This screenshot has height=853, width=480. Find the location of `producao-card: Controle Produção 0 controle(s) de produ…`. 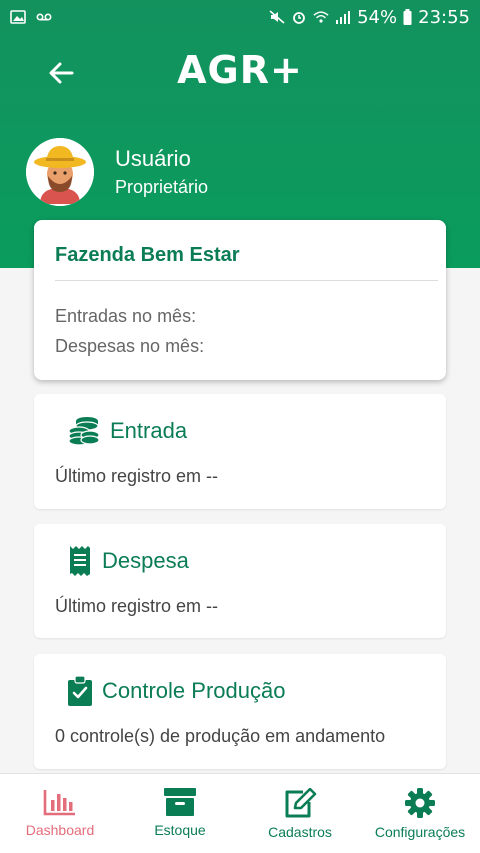

producao-card: Controle Produção 0 controle(s) de produ… is located at coordinates (240, 711).